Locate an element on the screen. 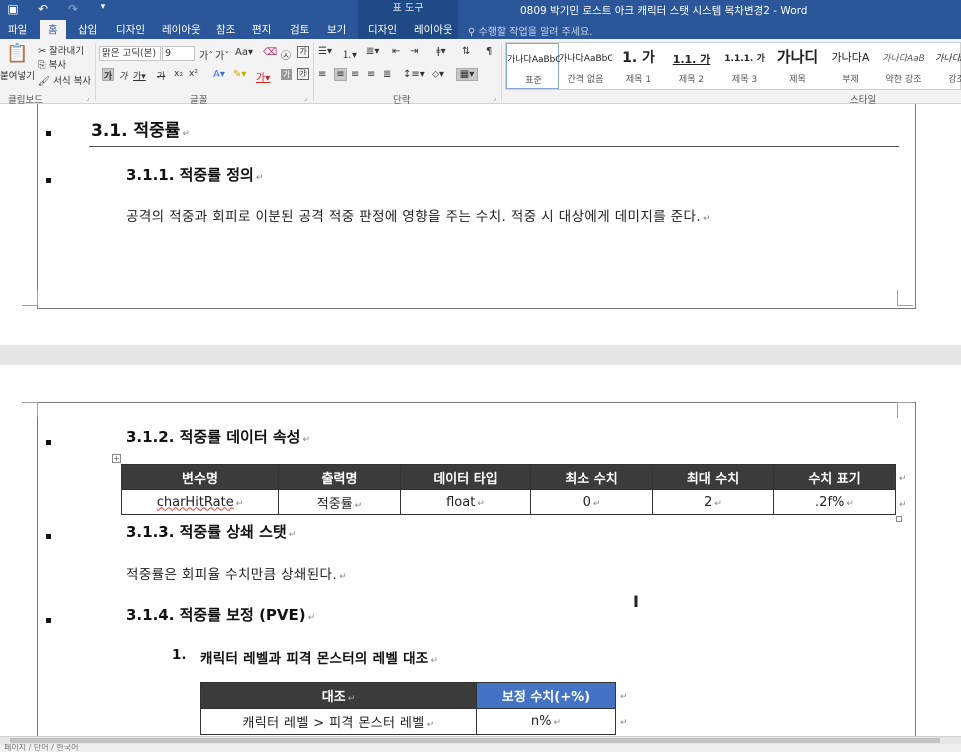 This screenshot has height=752, width=961. sort-icon: ⇅ is located at coordinates (466, 51).